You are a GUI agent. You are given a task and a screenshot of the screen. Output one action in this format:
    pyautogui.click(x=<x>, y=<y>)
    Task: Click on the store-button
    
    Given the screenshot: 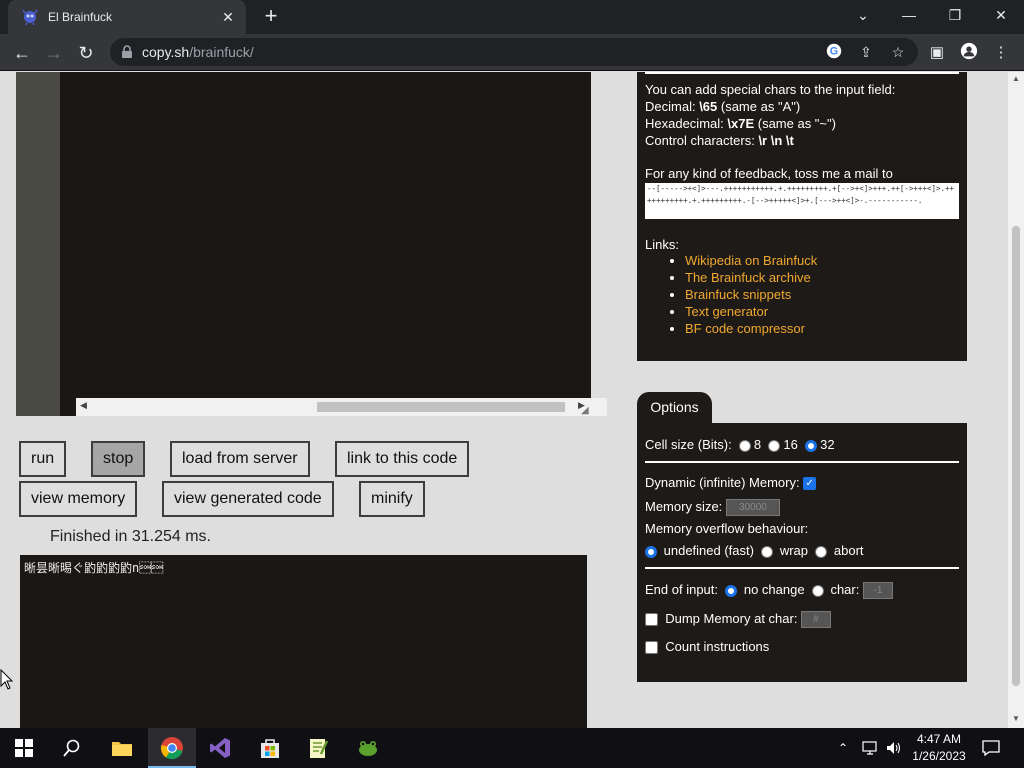 What is the action you would take?
    pyautogui.click(x=270, y=748)
    